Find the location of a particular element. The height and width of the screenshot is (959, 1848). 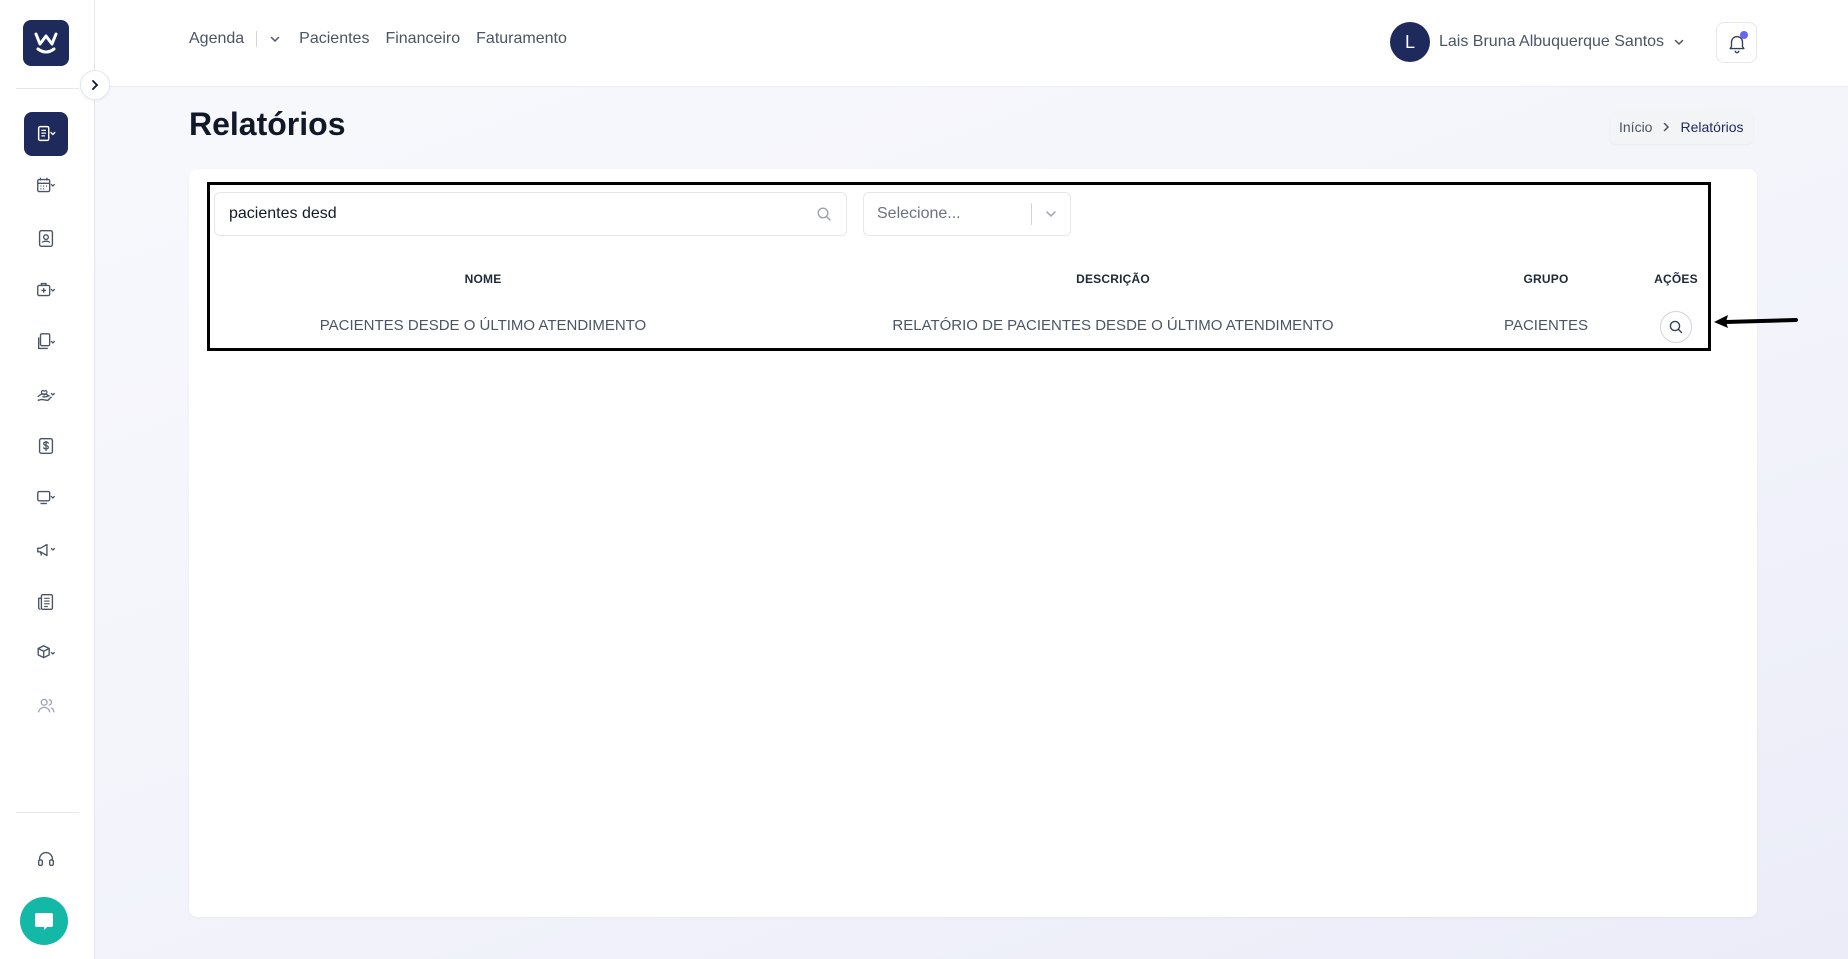

sidebar is located at coordinates (47, 479).